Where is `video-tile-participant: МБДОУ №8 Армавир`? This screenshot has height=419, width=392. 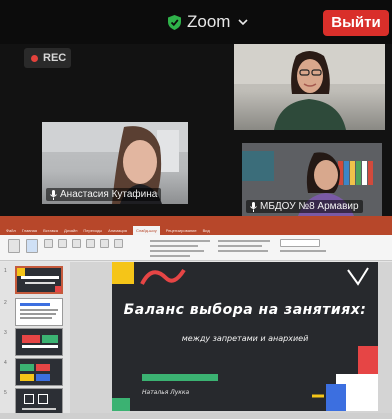
video-tile-participant: МБДОУ №8 Армавир is located at coordinates (312, 179).